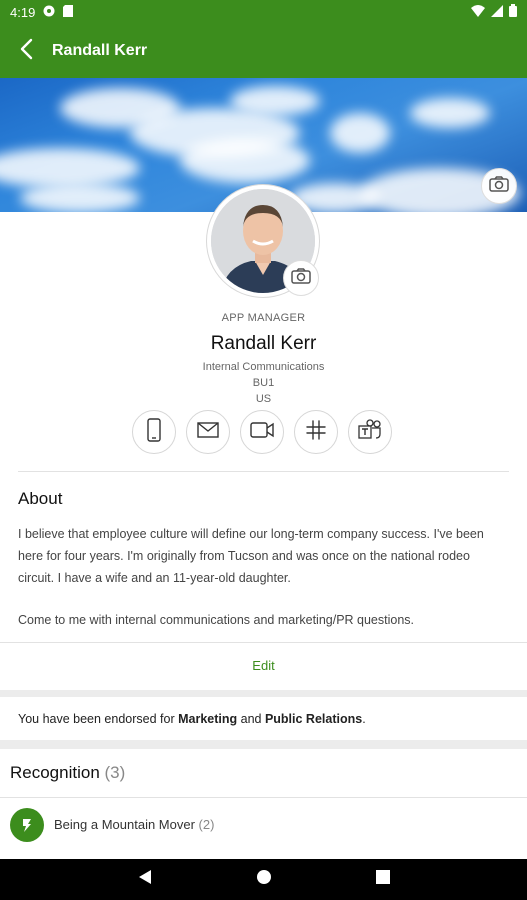 The image size is (527, 900). I want to click on divider, so click(263, 471).